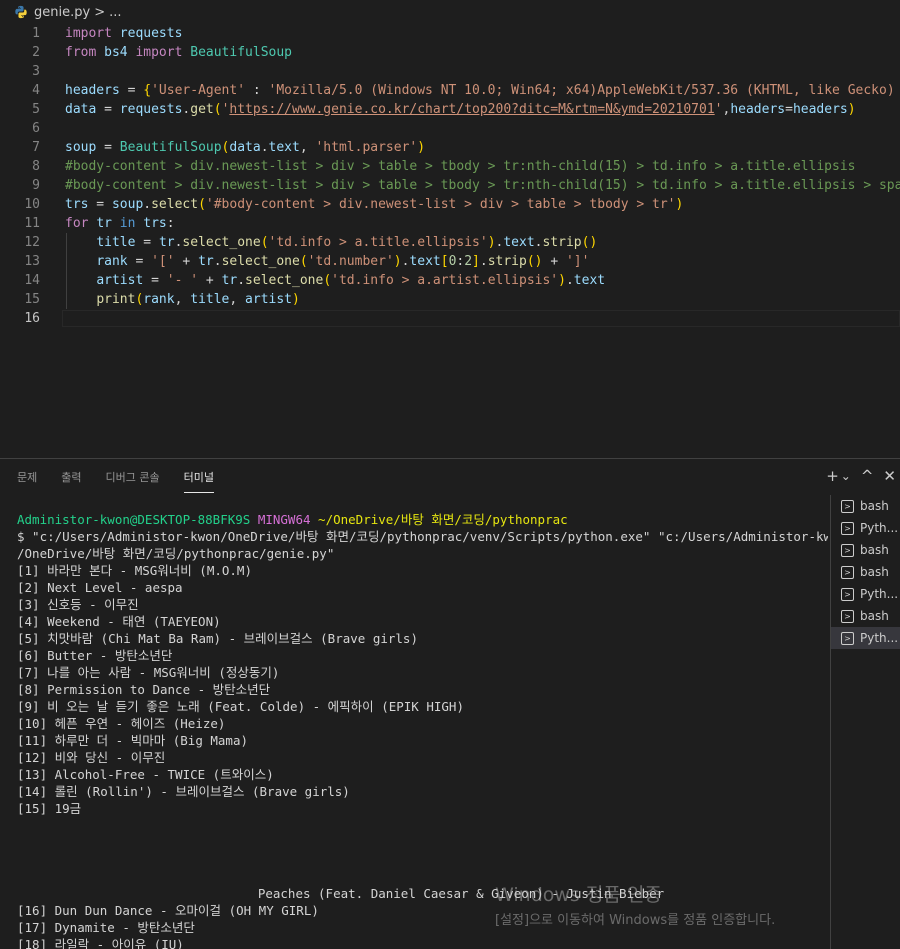 Image resolution: width=900 pixels, height=949 pixels. I want to click on python-file-icon, so click(21, 12).